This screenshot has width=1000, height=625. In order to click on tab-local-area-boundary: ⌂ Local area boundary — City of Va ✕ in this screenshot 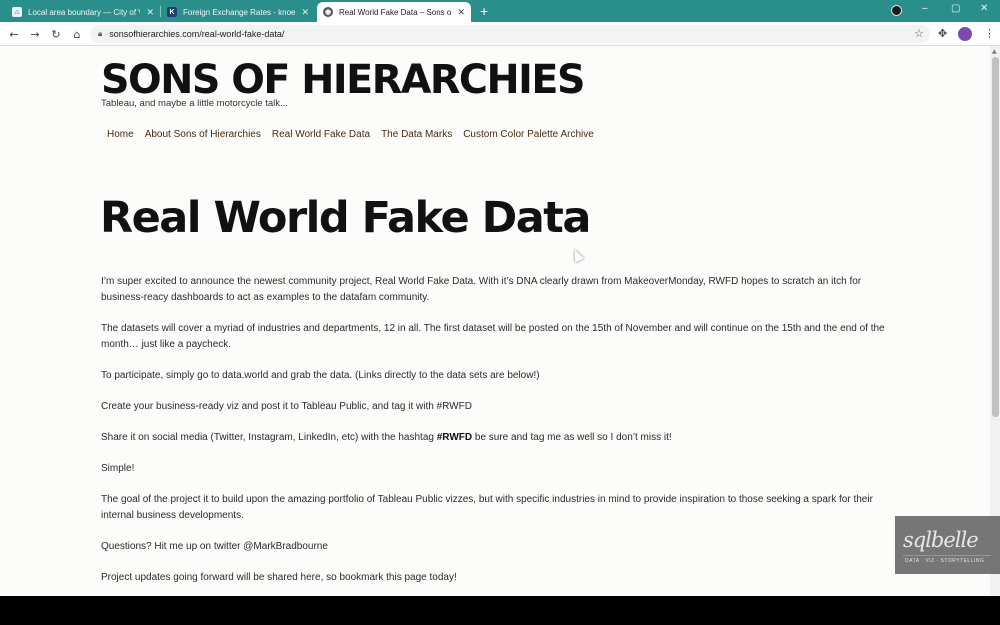, I will do `click(83, 12)`.